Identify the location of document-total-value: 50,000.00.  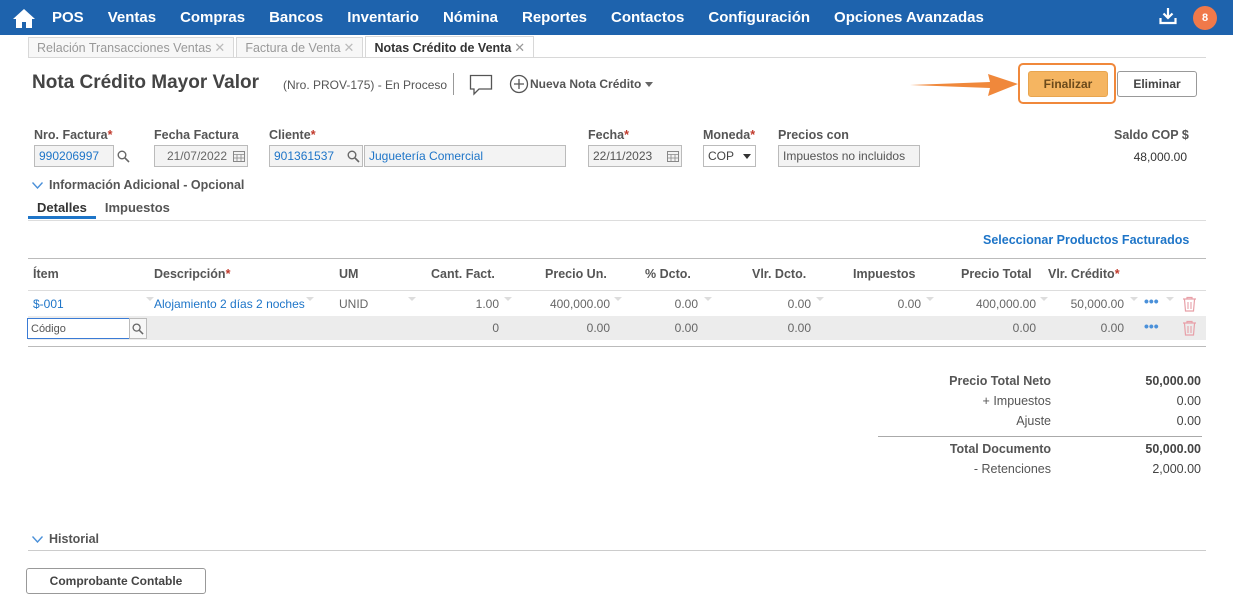
(1173, 449).